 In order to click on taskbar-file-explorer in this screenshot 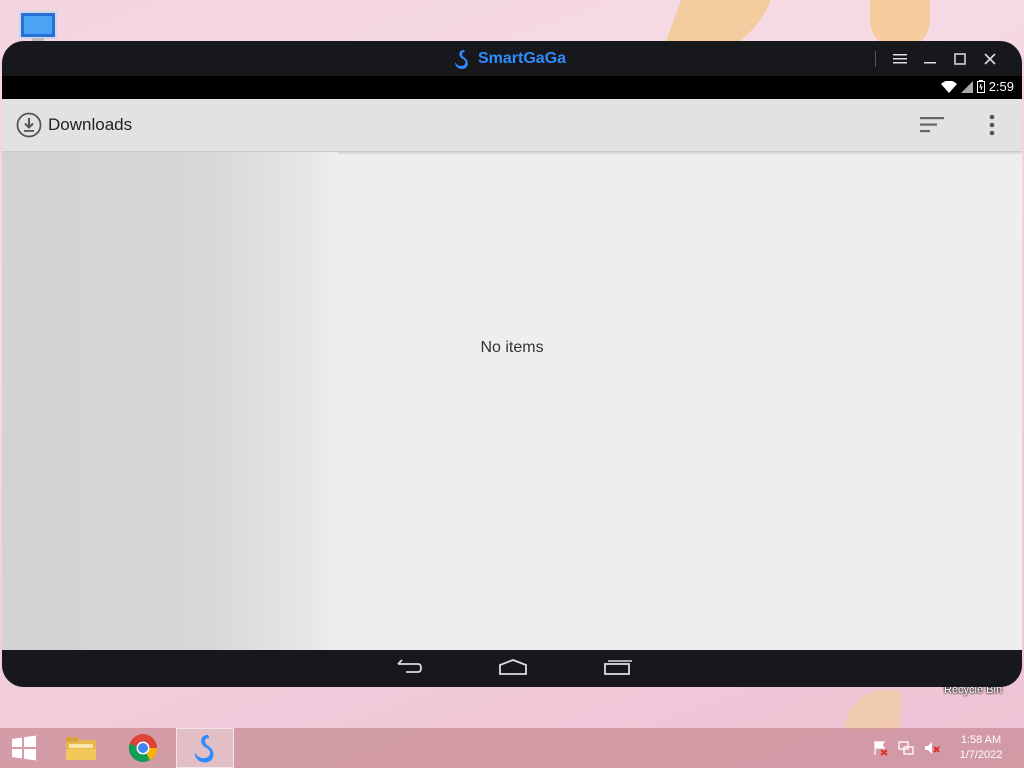, I will do `click(81, 748)`.